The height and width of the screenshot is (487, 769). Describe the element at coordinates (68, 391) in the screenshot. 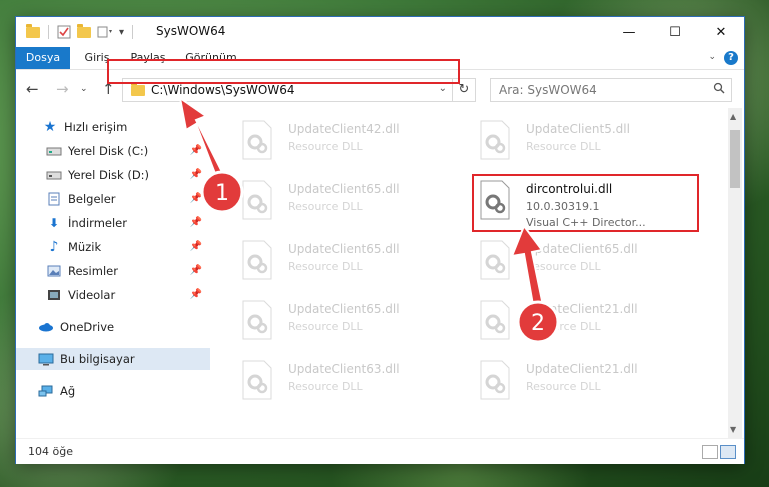

I see `sidebar-item-label: Ağ` at that location.